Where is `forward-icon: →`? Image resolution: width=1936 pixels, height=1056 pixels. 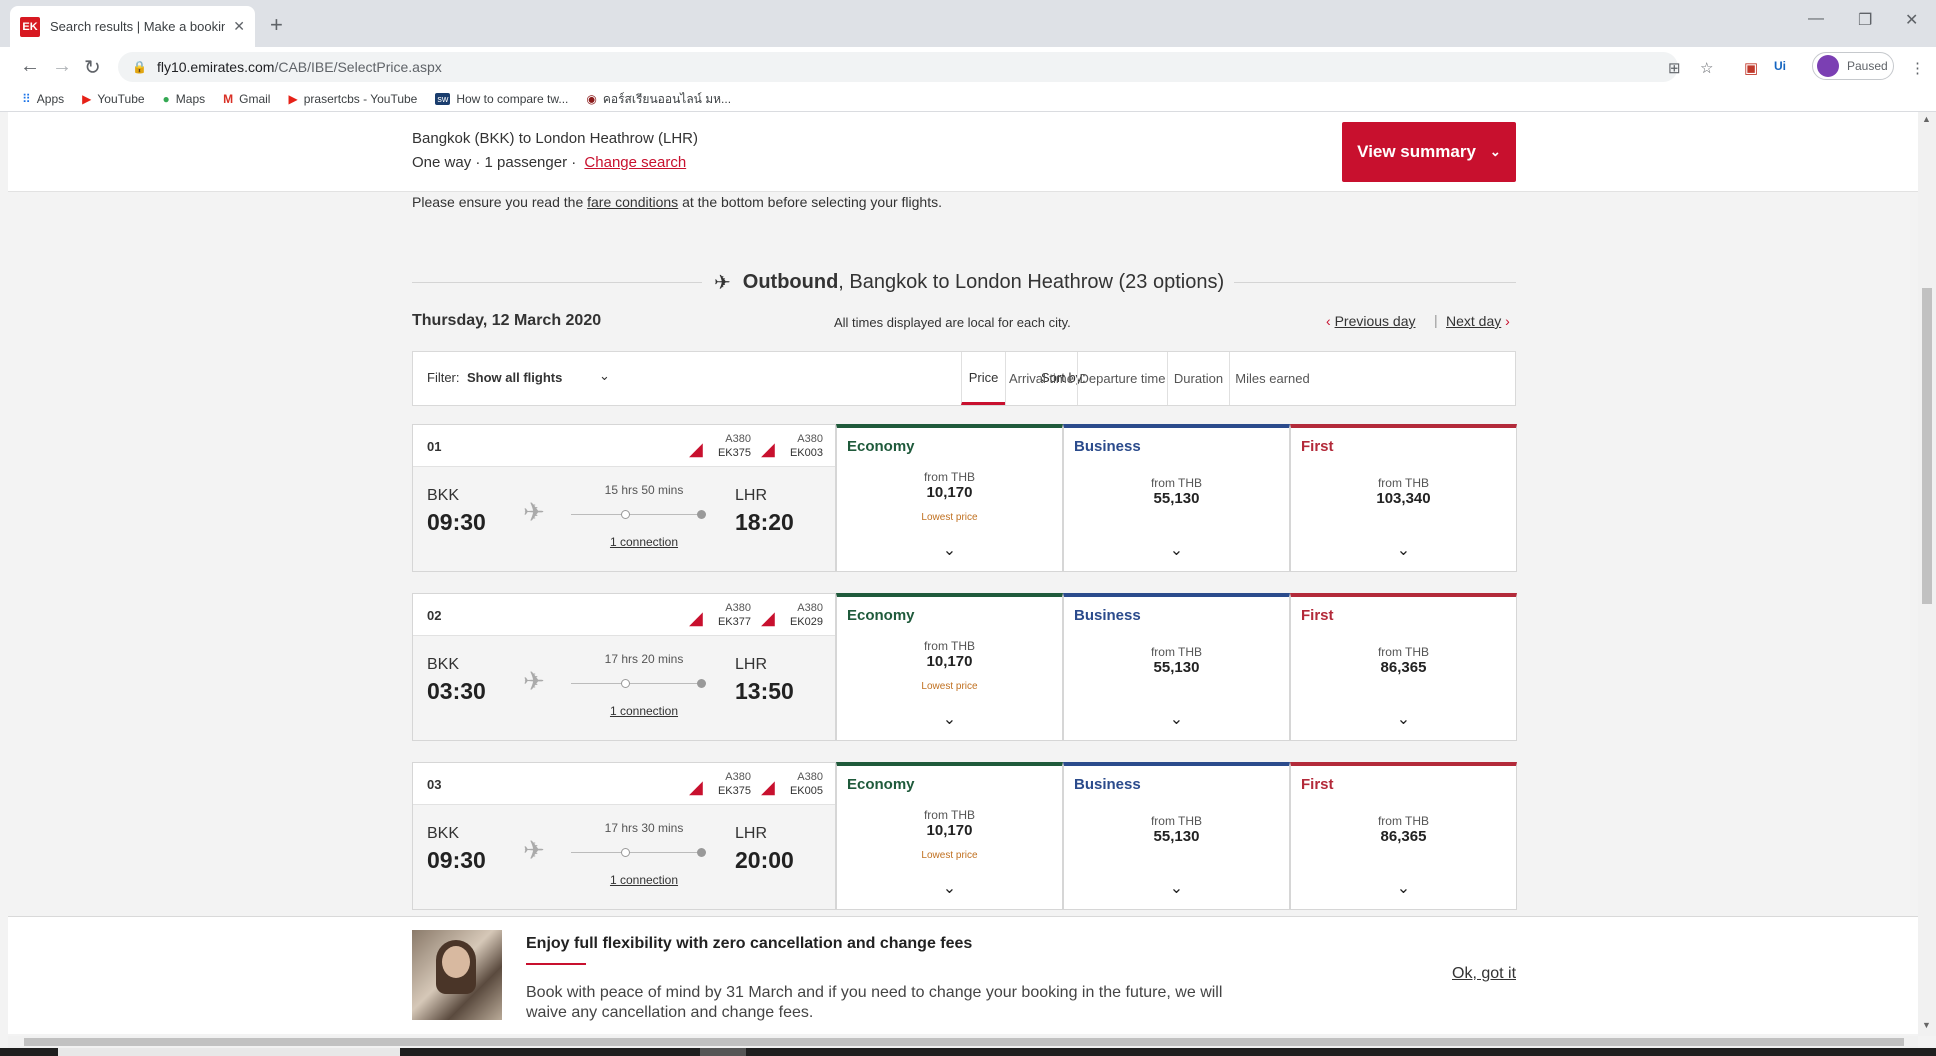 forward-icon: → is located at coordinates (62, 66).